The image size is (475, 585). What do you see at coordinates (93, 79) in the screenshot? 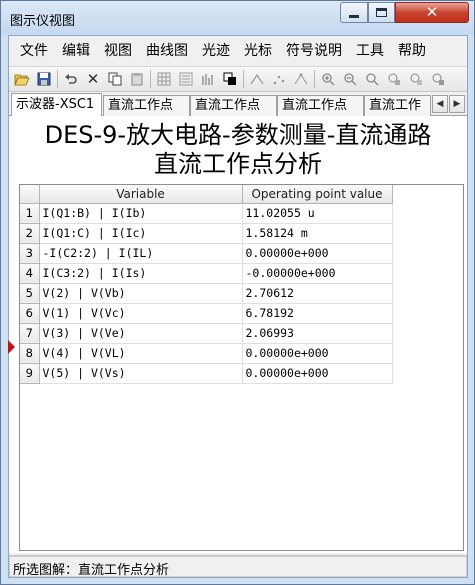
I see `delete-icon: ✕` at bounding box center [93, 79].